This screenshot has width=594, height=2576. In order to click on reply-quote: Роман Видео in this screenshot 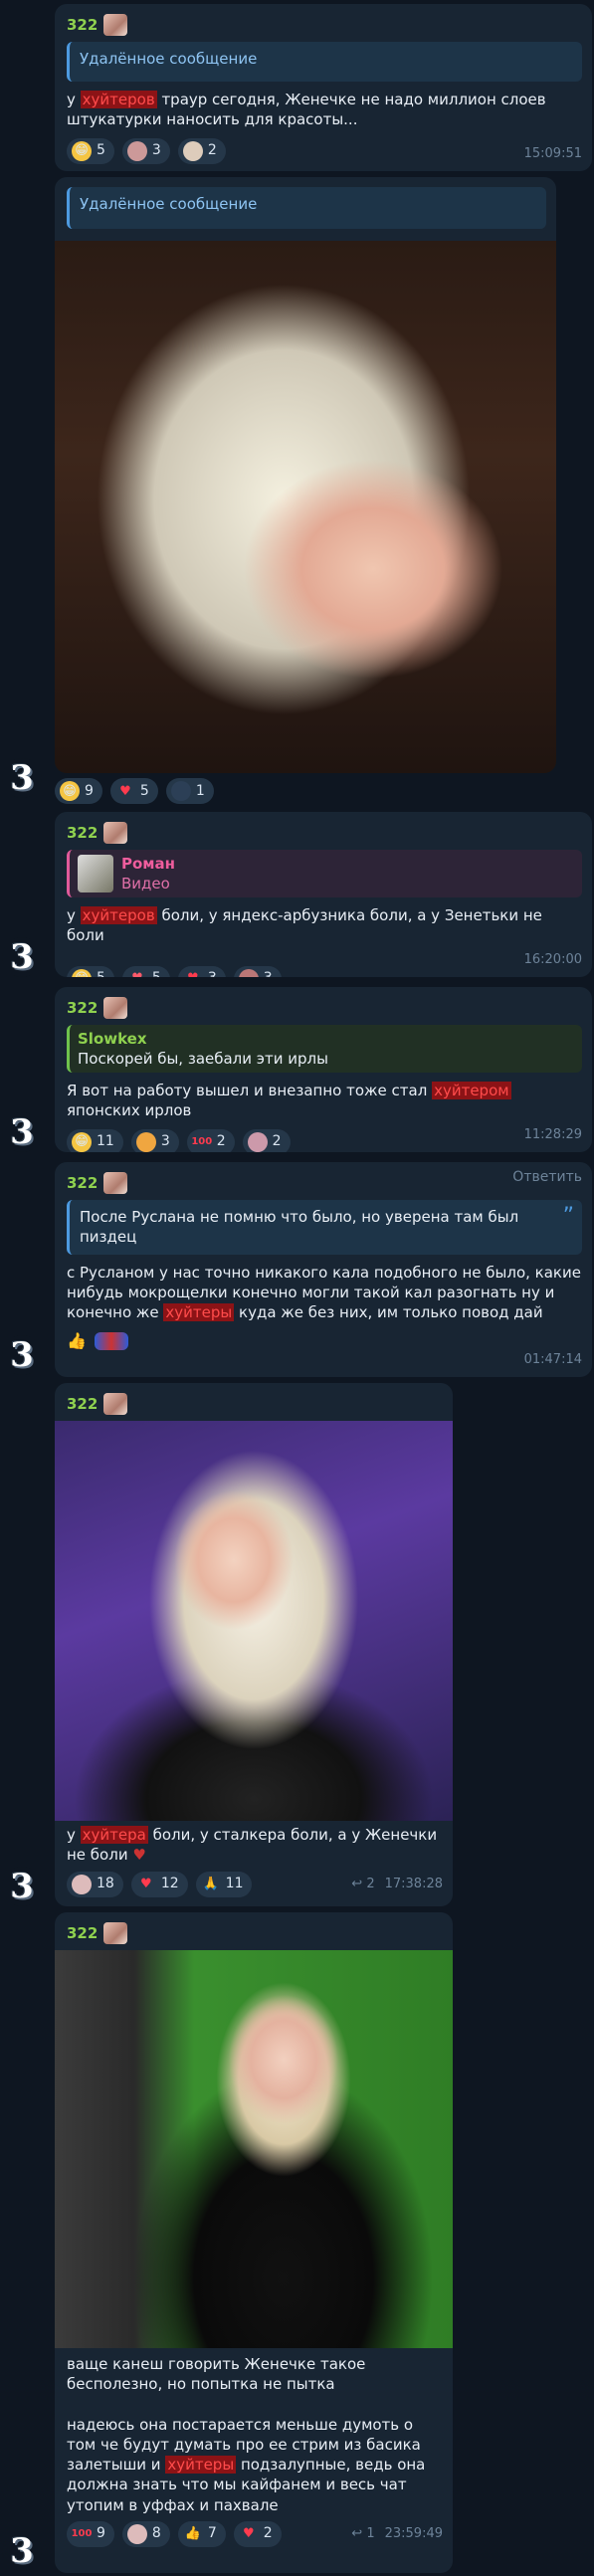, I will do `click(324, 873)`.